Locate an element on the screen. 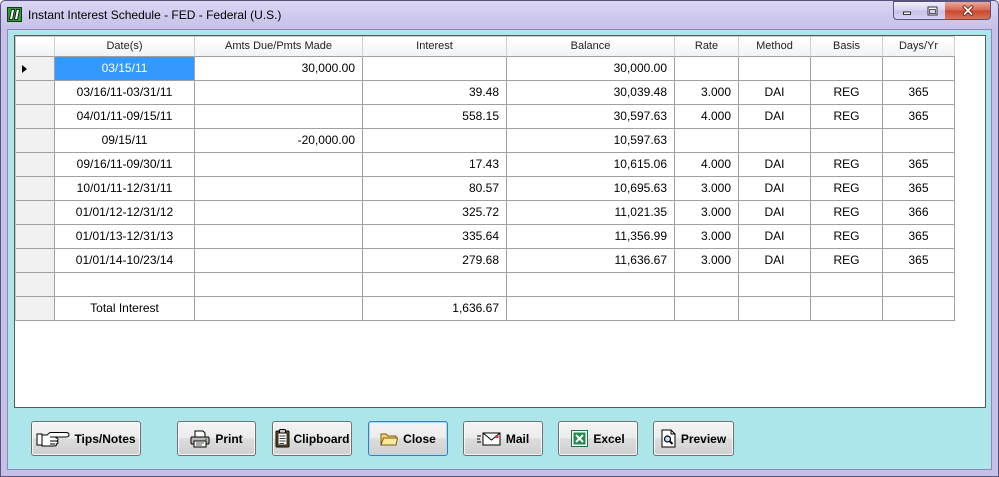  cell-balance: 30,597.63 is located at coordinates (591, 117).